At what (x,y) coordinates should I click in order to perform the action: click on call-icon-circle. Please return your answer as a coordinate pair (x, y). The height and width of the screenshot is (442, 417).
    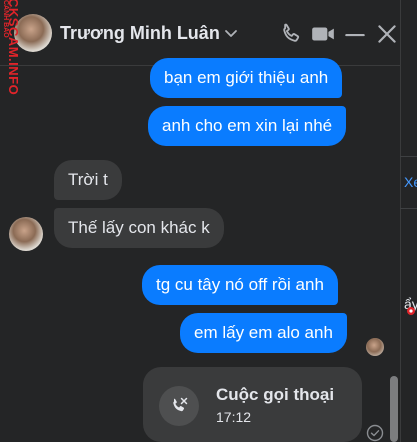
    Looking at the image, I should click on (179, 406).